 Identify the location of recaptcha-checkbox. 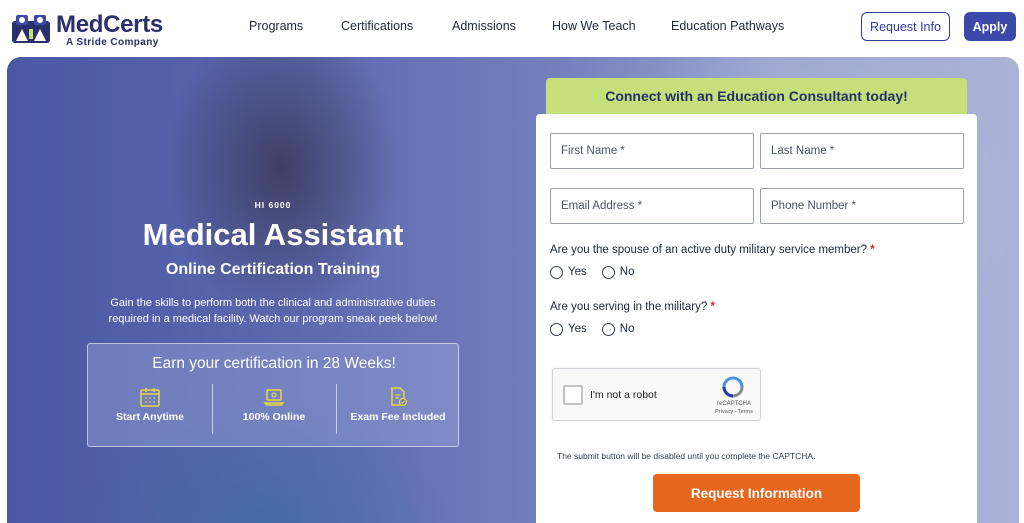
(573, 395).